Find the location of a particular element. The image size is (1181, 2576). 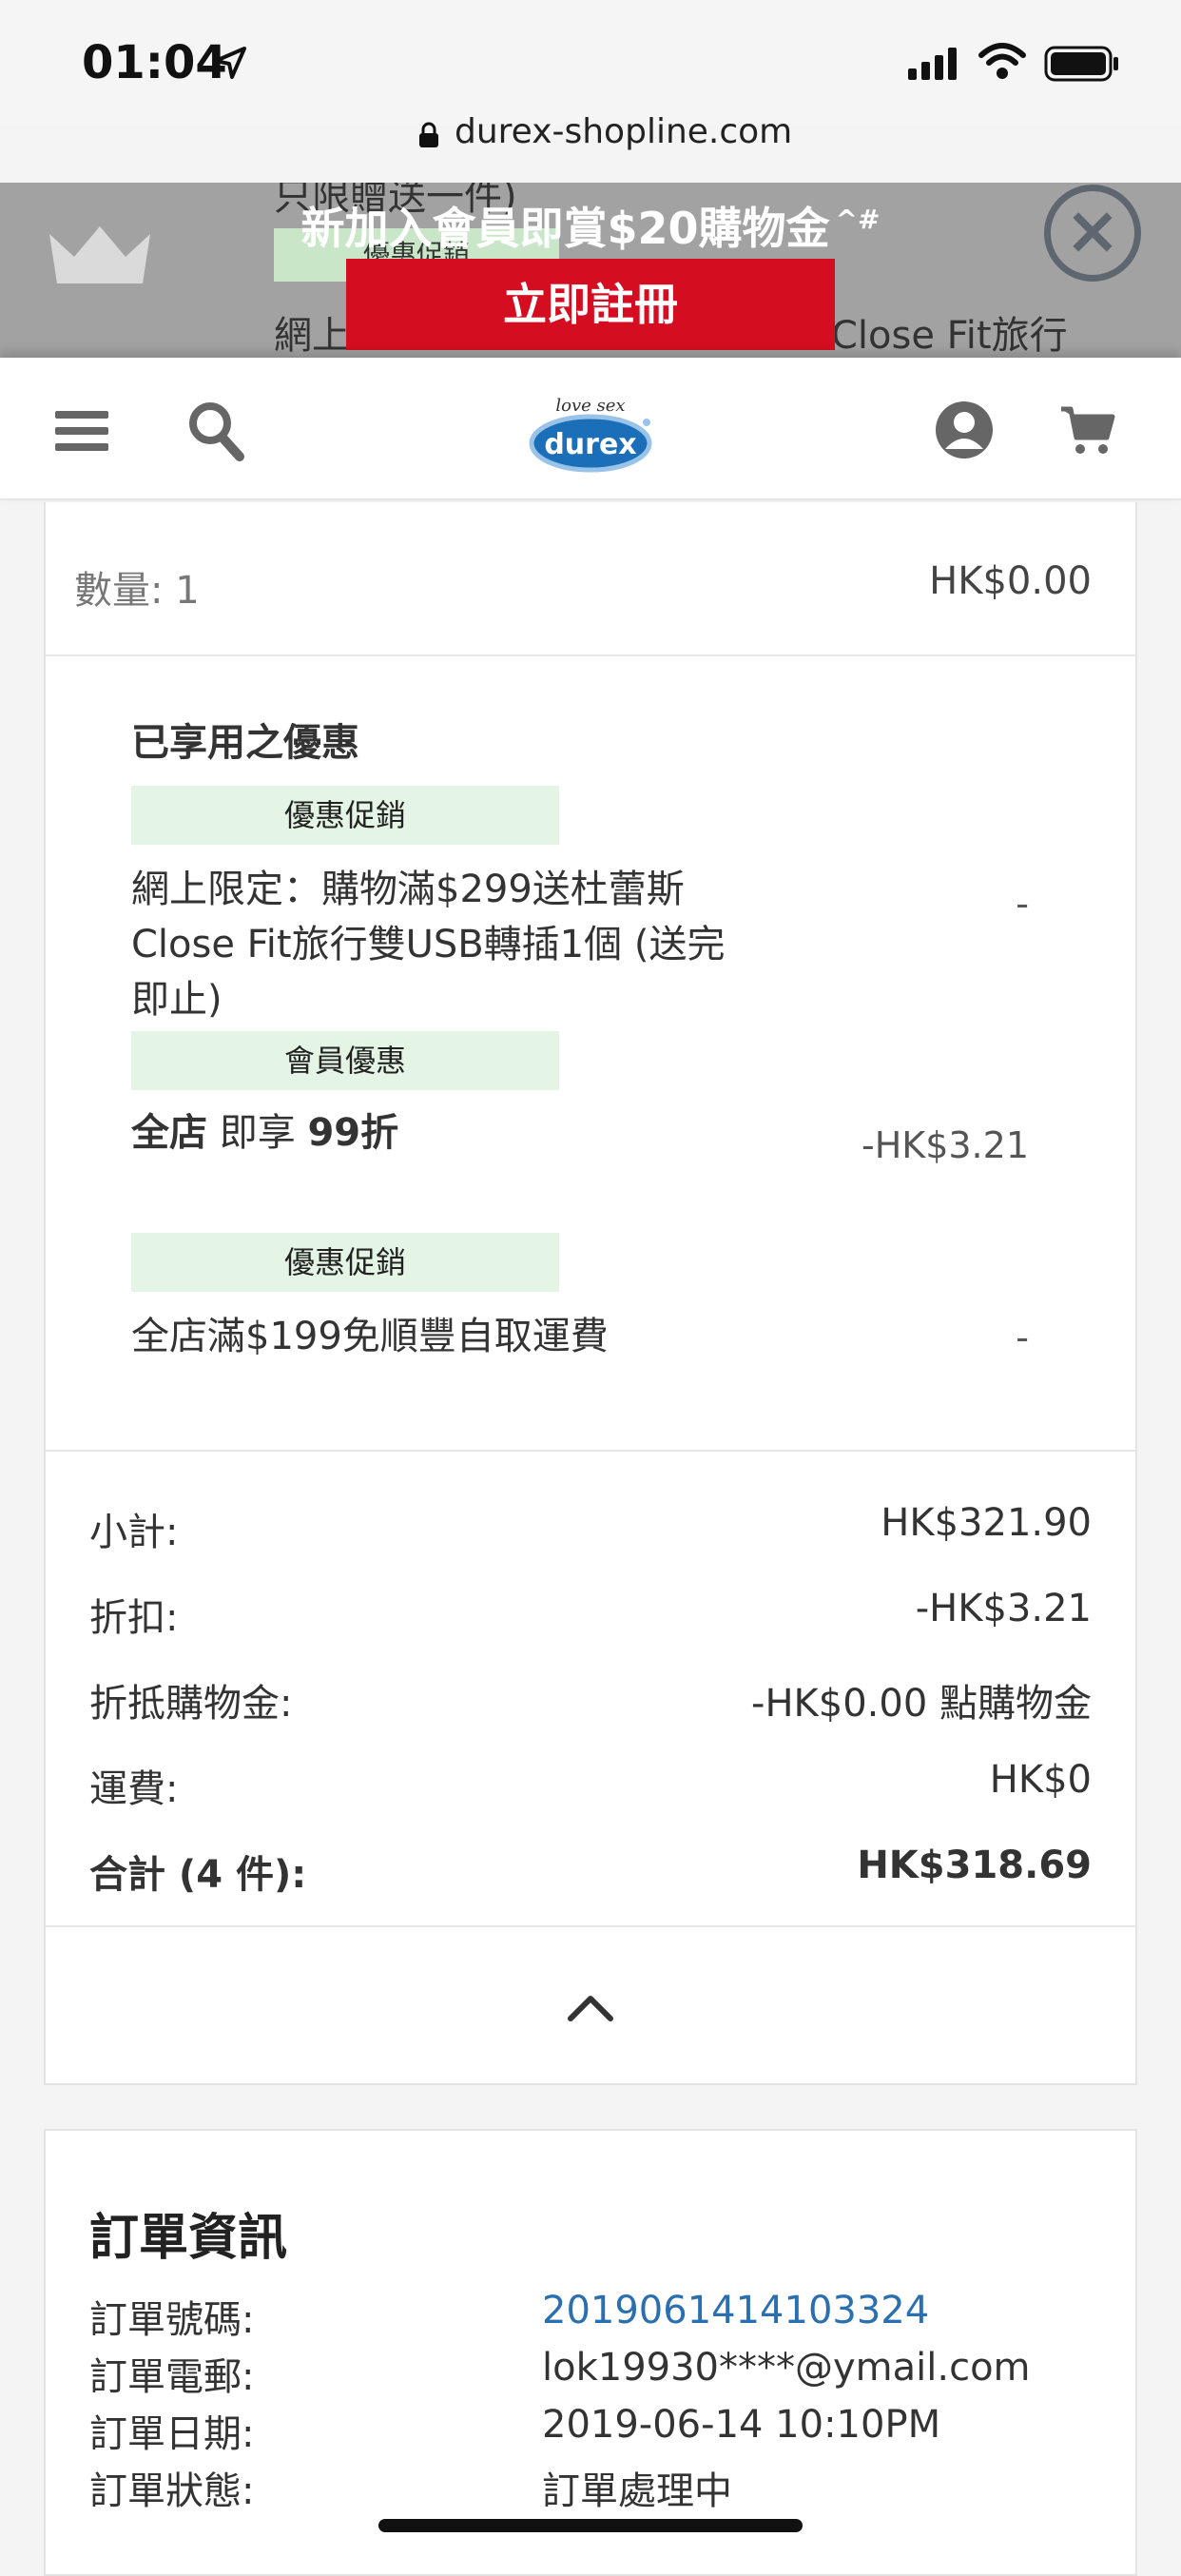

hamburger-menu-icon is located at coordinates (81, 431).